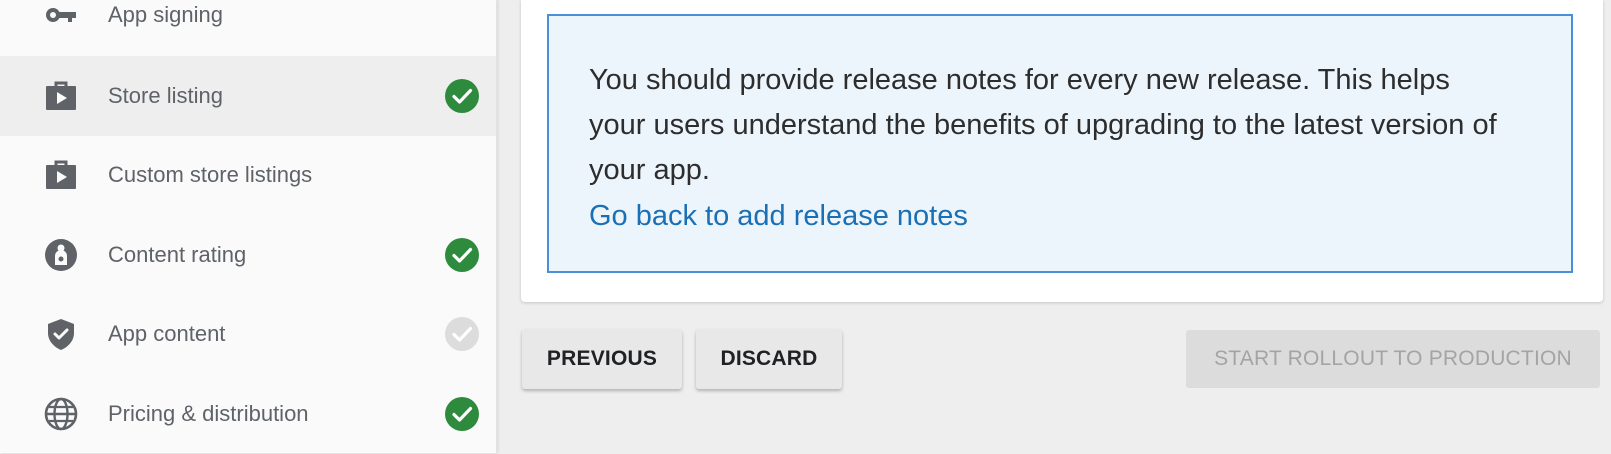  I want to click on previous-button: PREVIOUS, so click(602, 359).